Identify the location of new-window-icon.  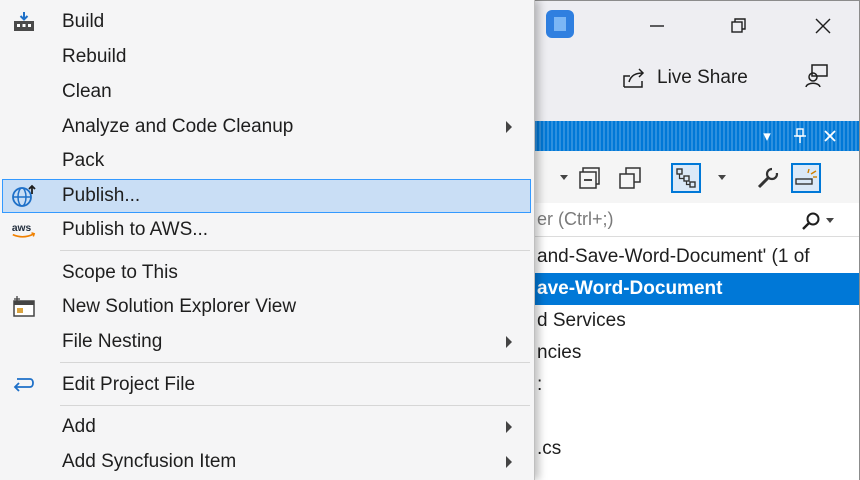
(24, 307).